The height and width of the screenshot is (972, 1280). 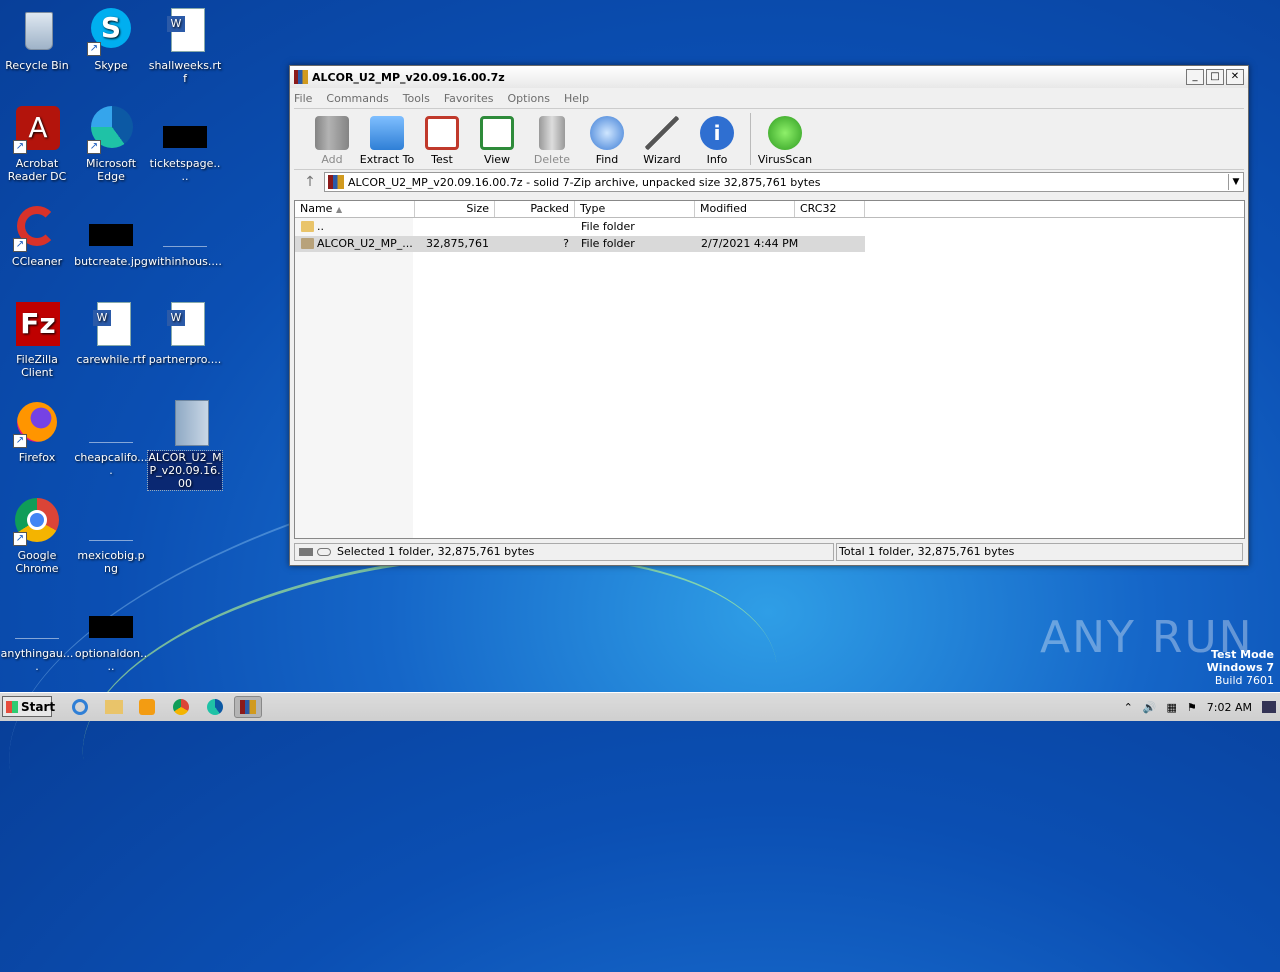 I want to click on ie-taskbar-icon, so click(x=80, y=707).